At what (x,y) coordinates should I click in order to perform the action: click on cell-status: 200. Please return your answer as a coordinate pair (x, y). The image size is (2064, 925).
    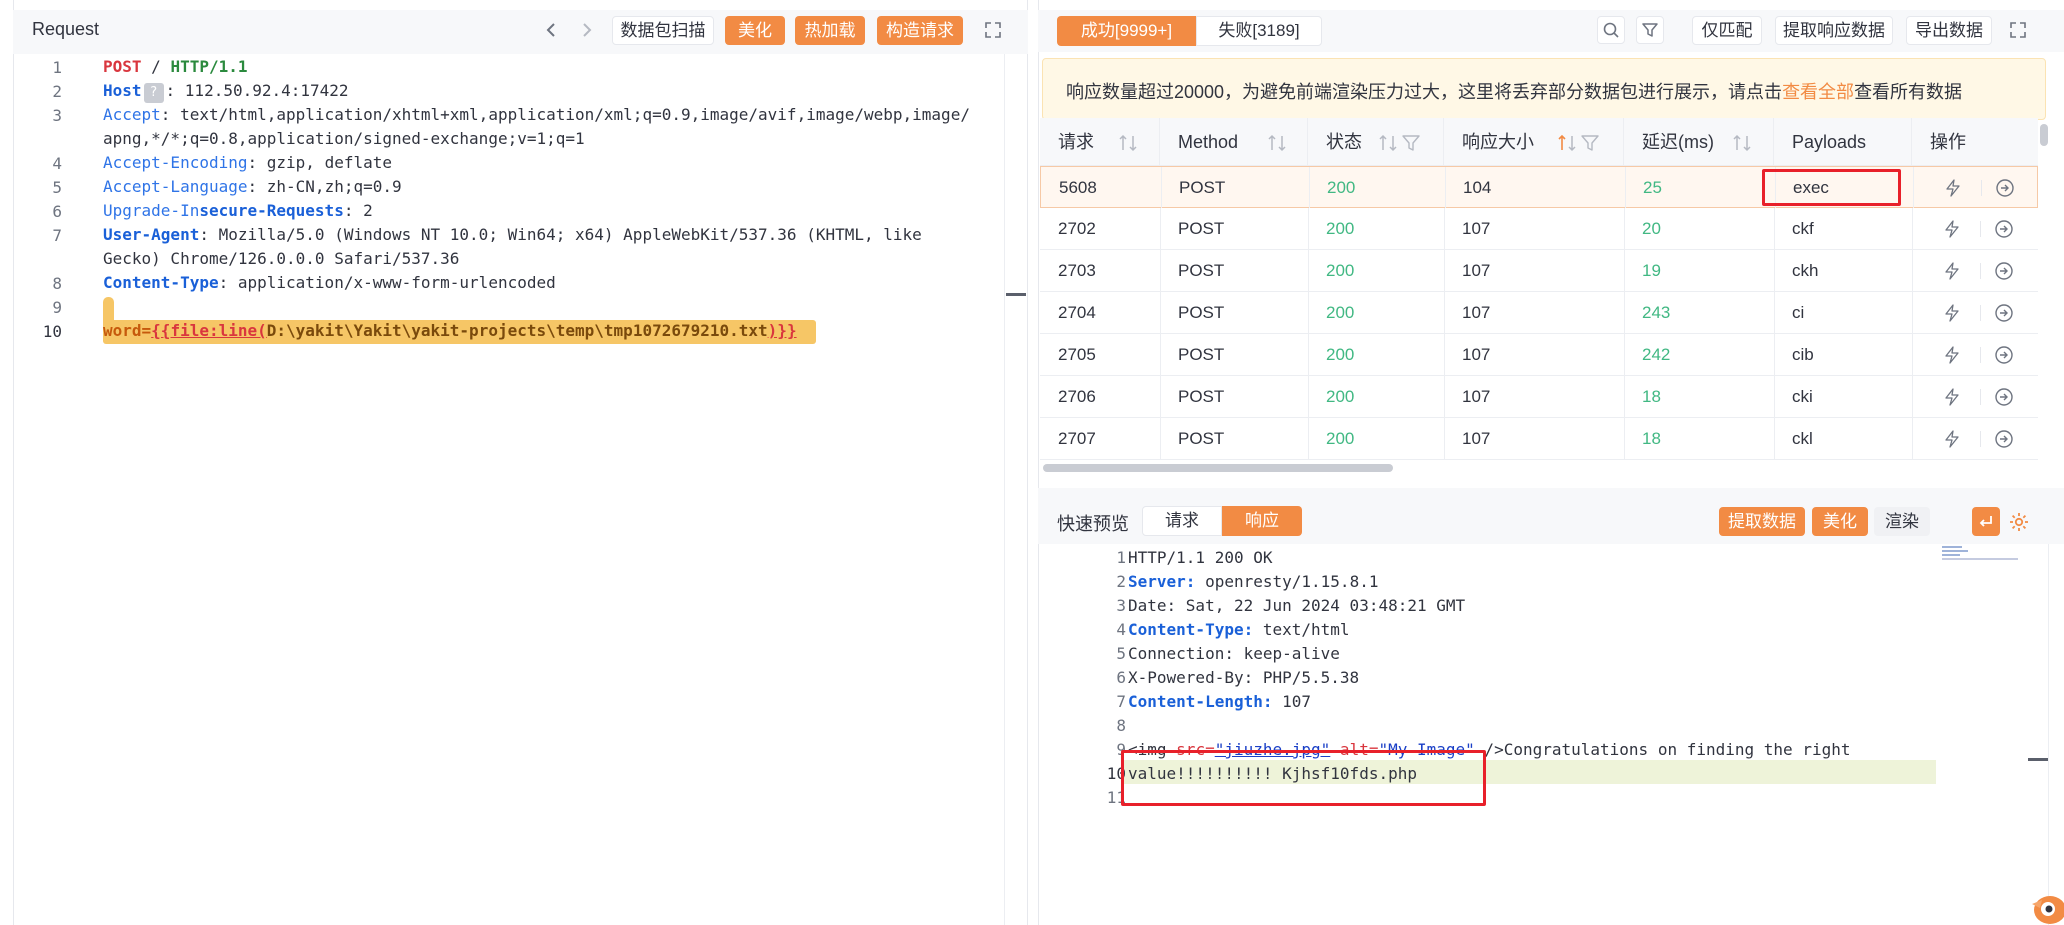
    Looking at the image, I should click on (1340, 270).